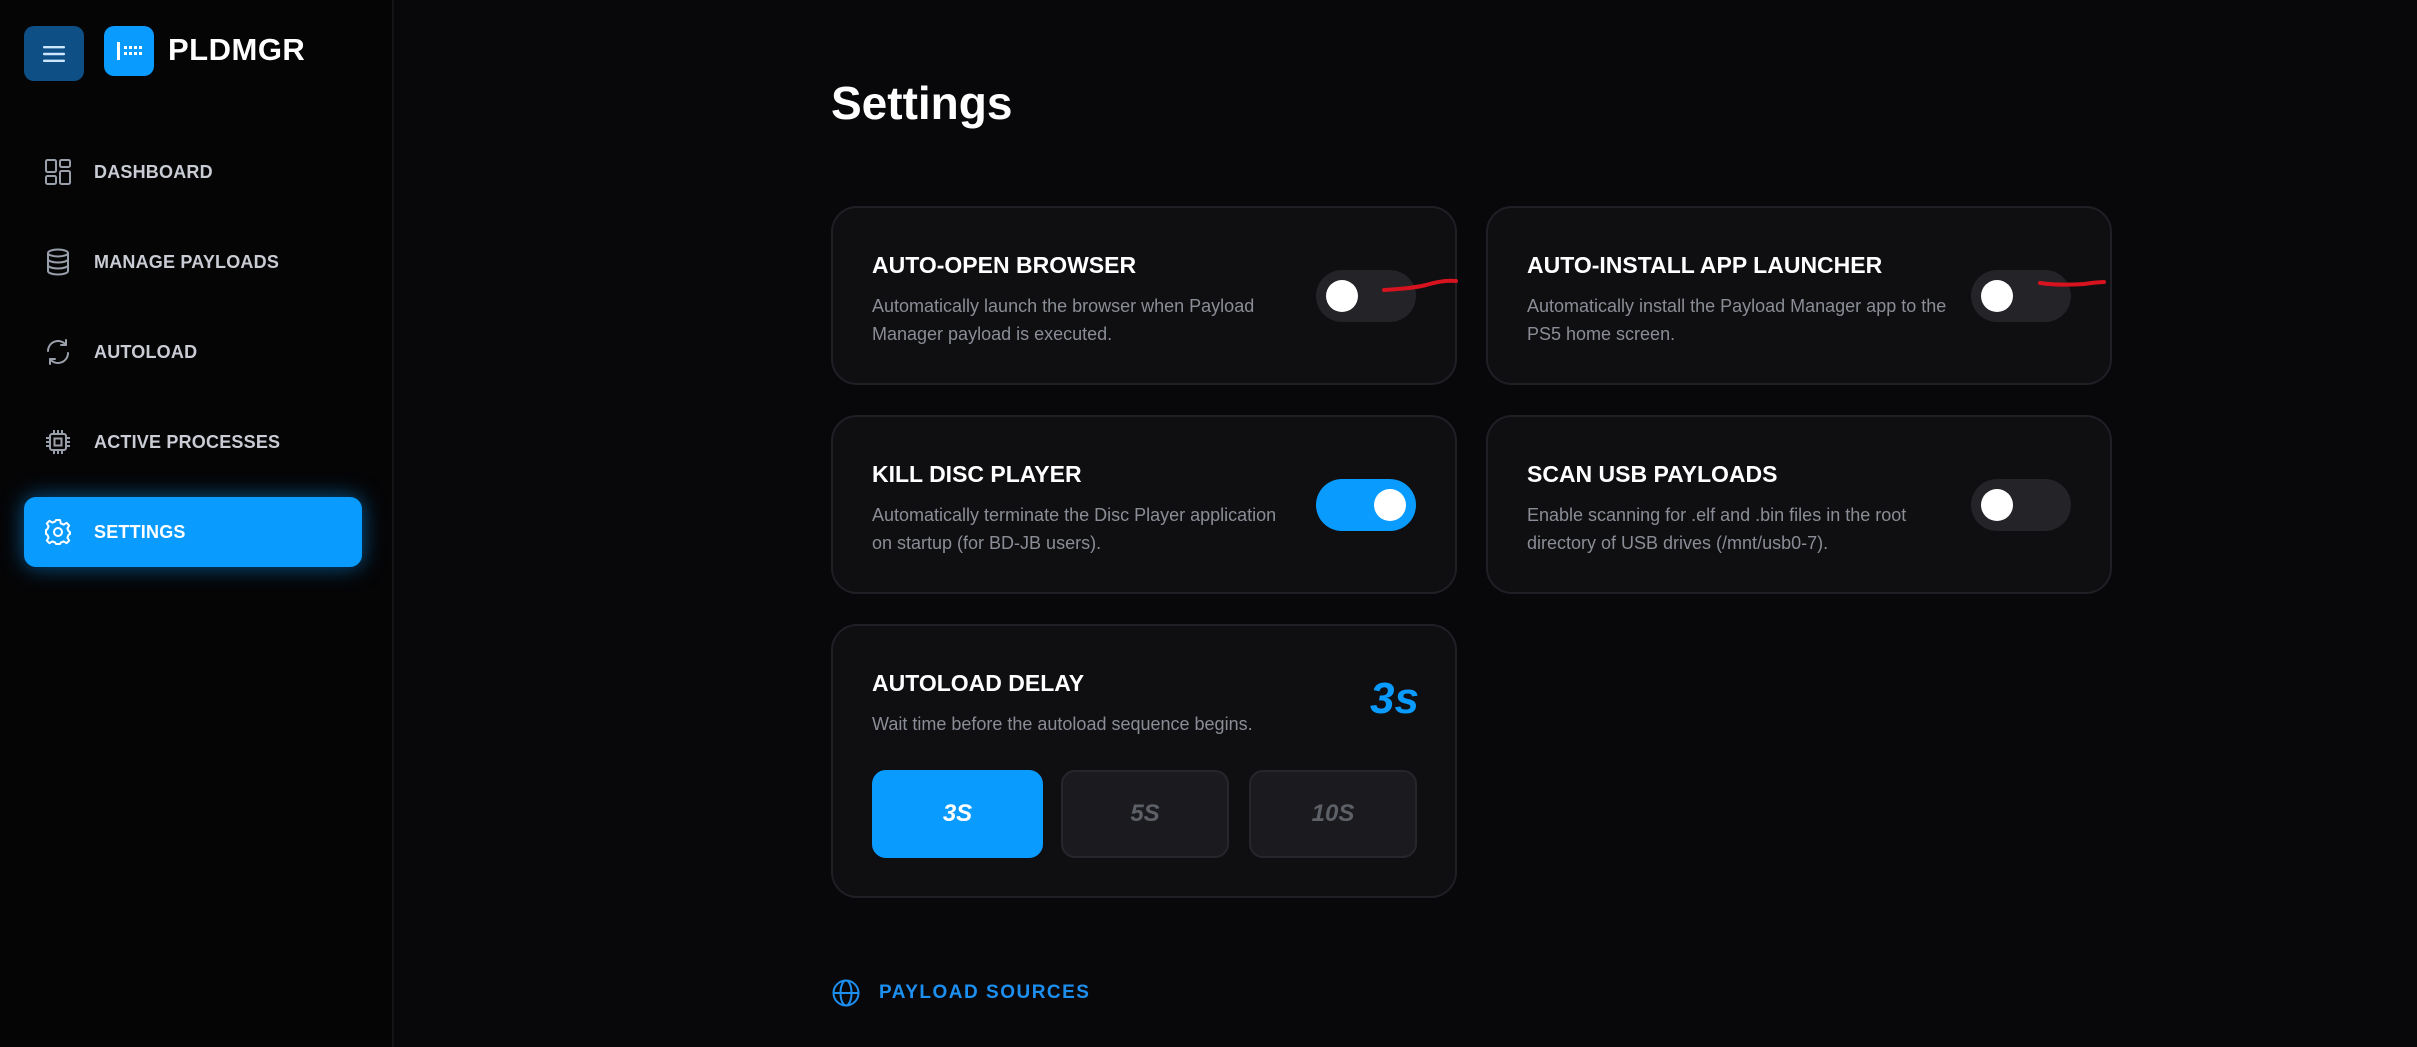 This screenshot has width=2417, height=1047. Describe the element at coordinates (1004, 265) in the screenshot. I see `setting-title: AUTO-OPEN BROWSER` at that location.